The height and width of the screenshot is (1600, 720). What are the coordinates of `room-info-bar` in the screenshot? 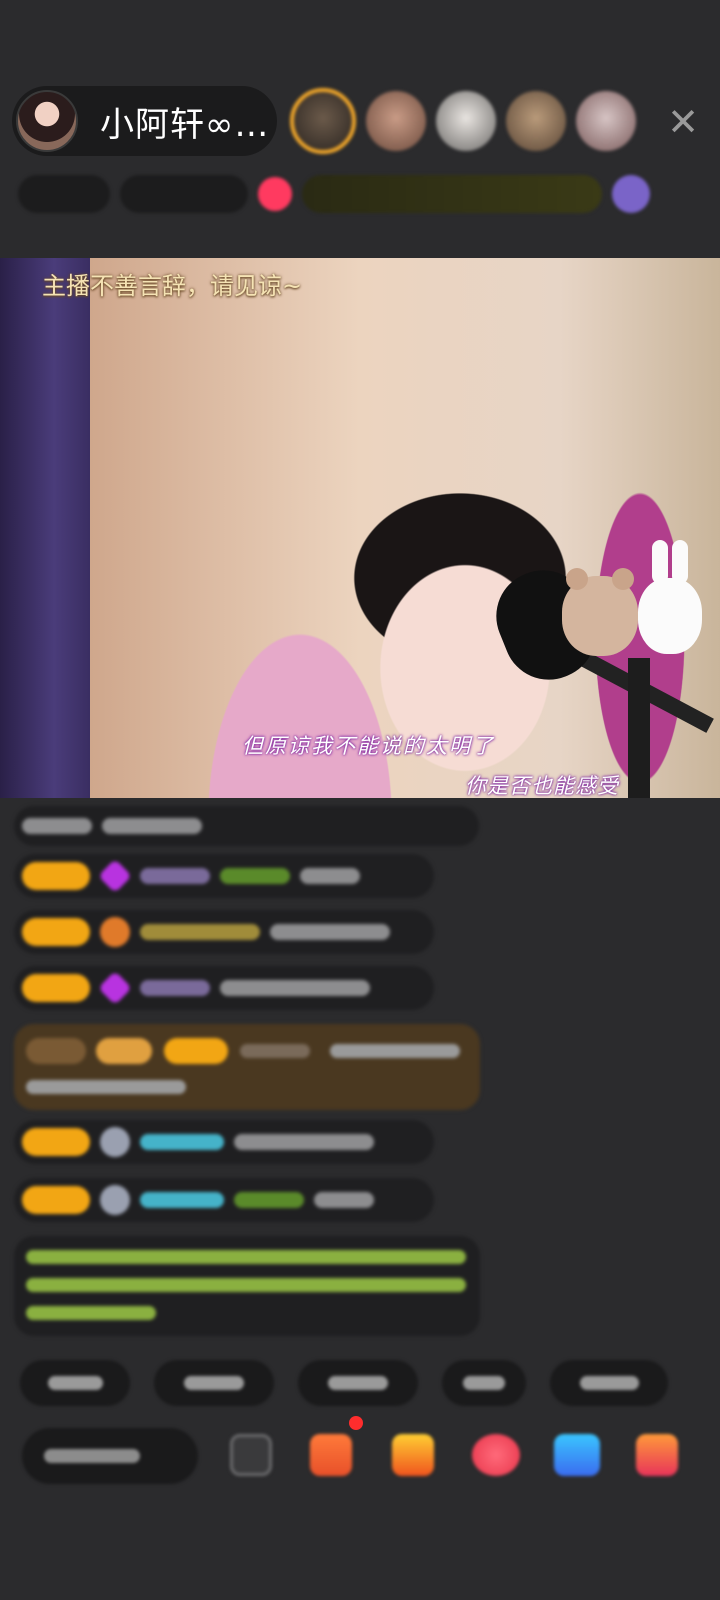 It's located at (363, 194).